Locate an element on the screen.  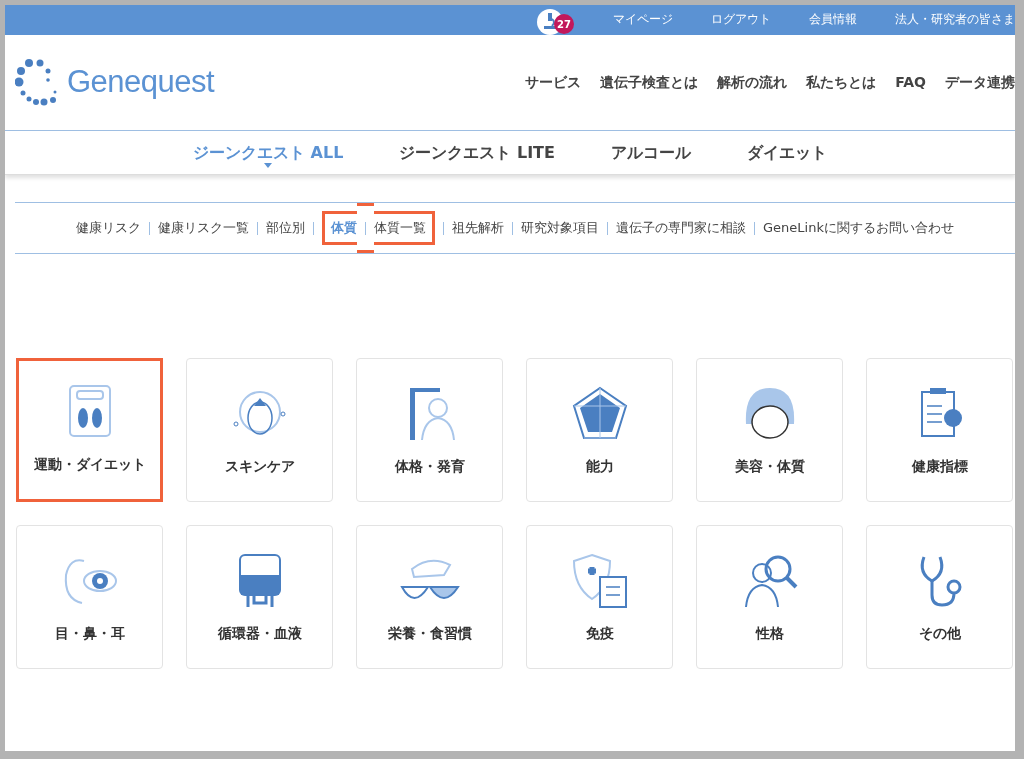
category-label: 免疫 is located at coordinates (599, 633).